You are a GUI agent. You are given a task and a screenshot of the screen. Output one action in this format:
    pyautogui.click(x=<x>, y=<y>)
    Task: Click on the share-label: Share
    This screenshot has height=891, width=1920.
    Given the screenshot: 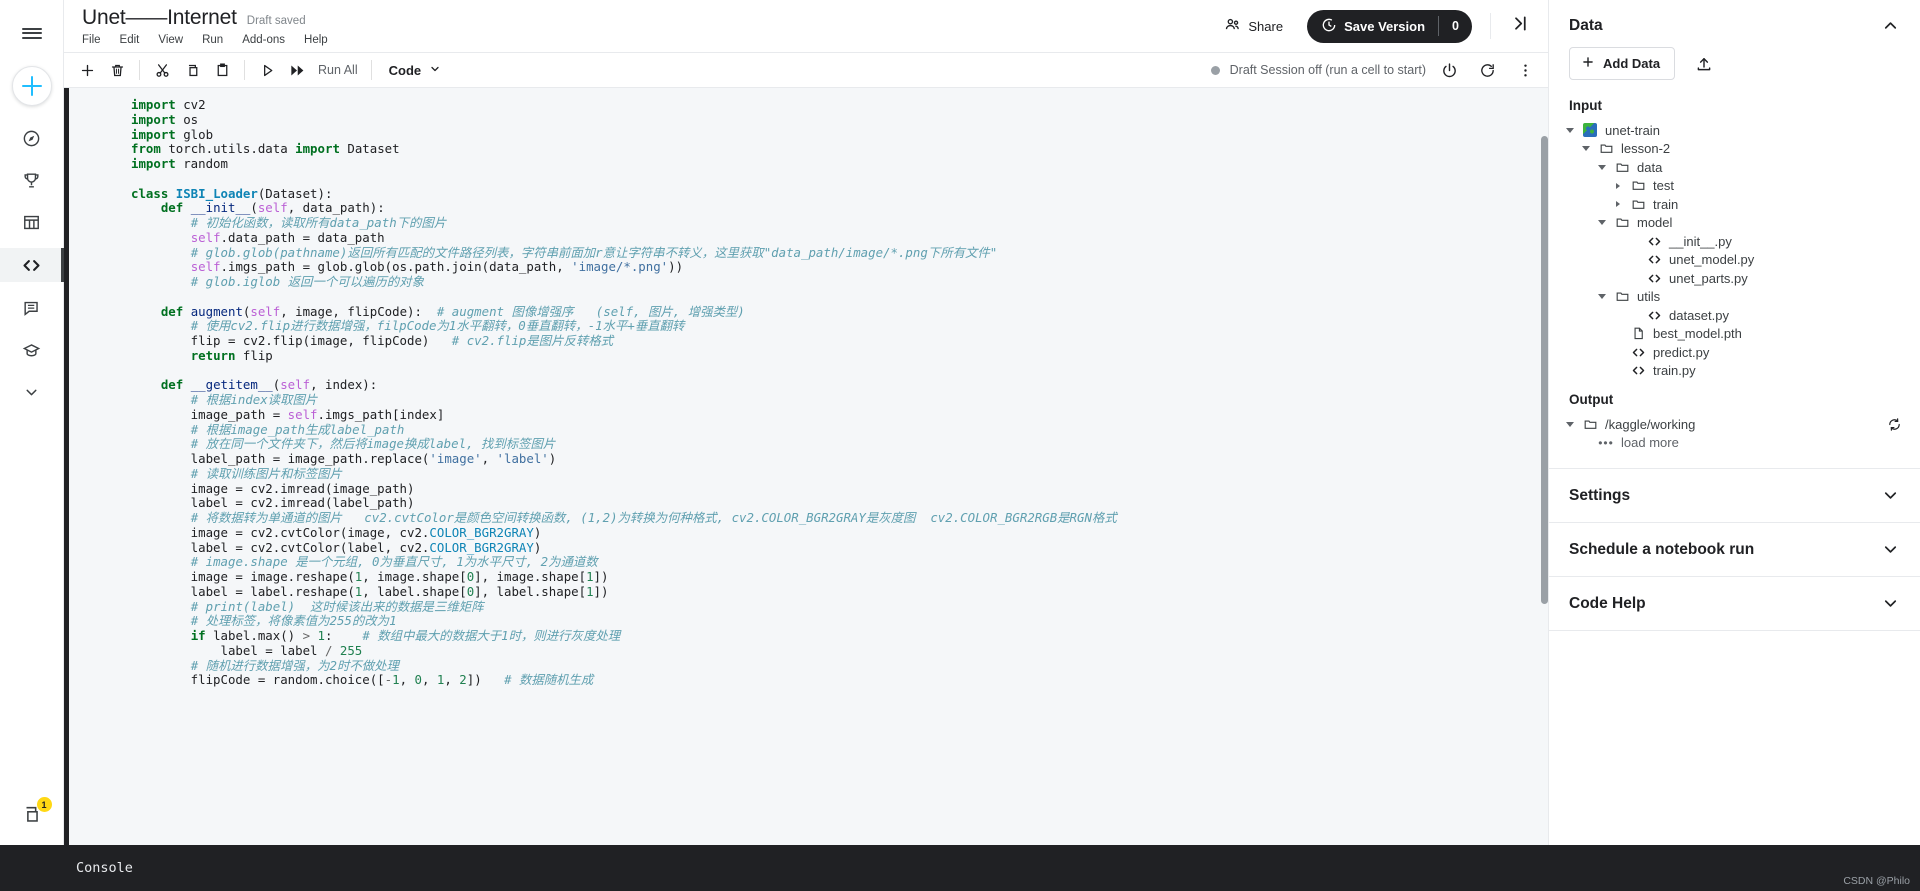 What is the action you would take?
    pyautogui.click(x=1266, y=26)
    